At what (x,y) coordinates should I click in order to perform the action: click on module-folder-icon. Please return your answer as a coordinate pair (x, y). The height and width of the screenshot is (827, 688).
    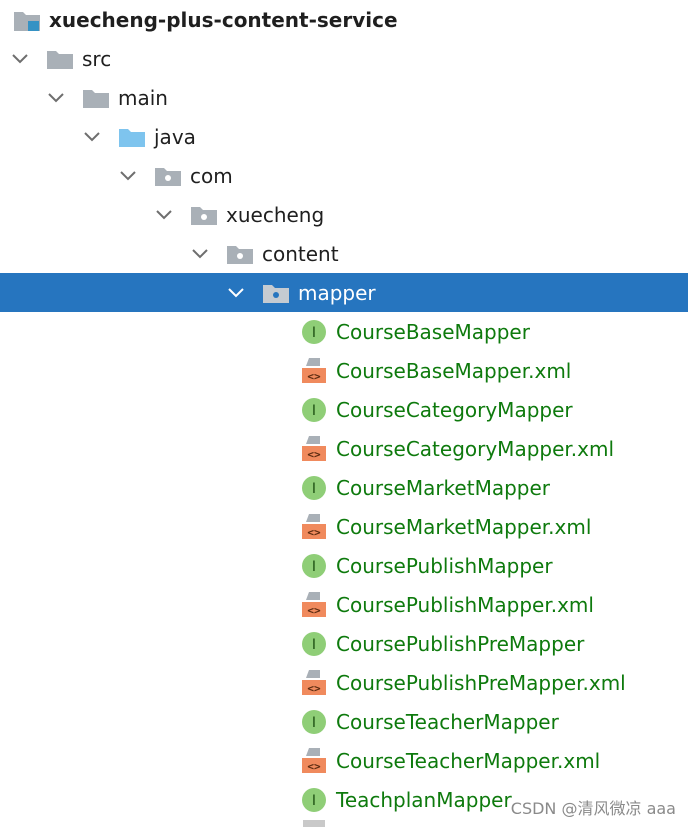
    Looking at the image, I should click on (27, 20).